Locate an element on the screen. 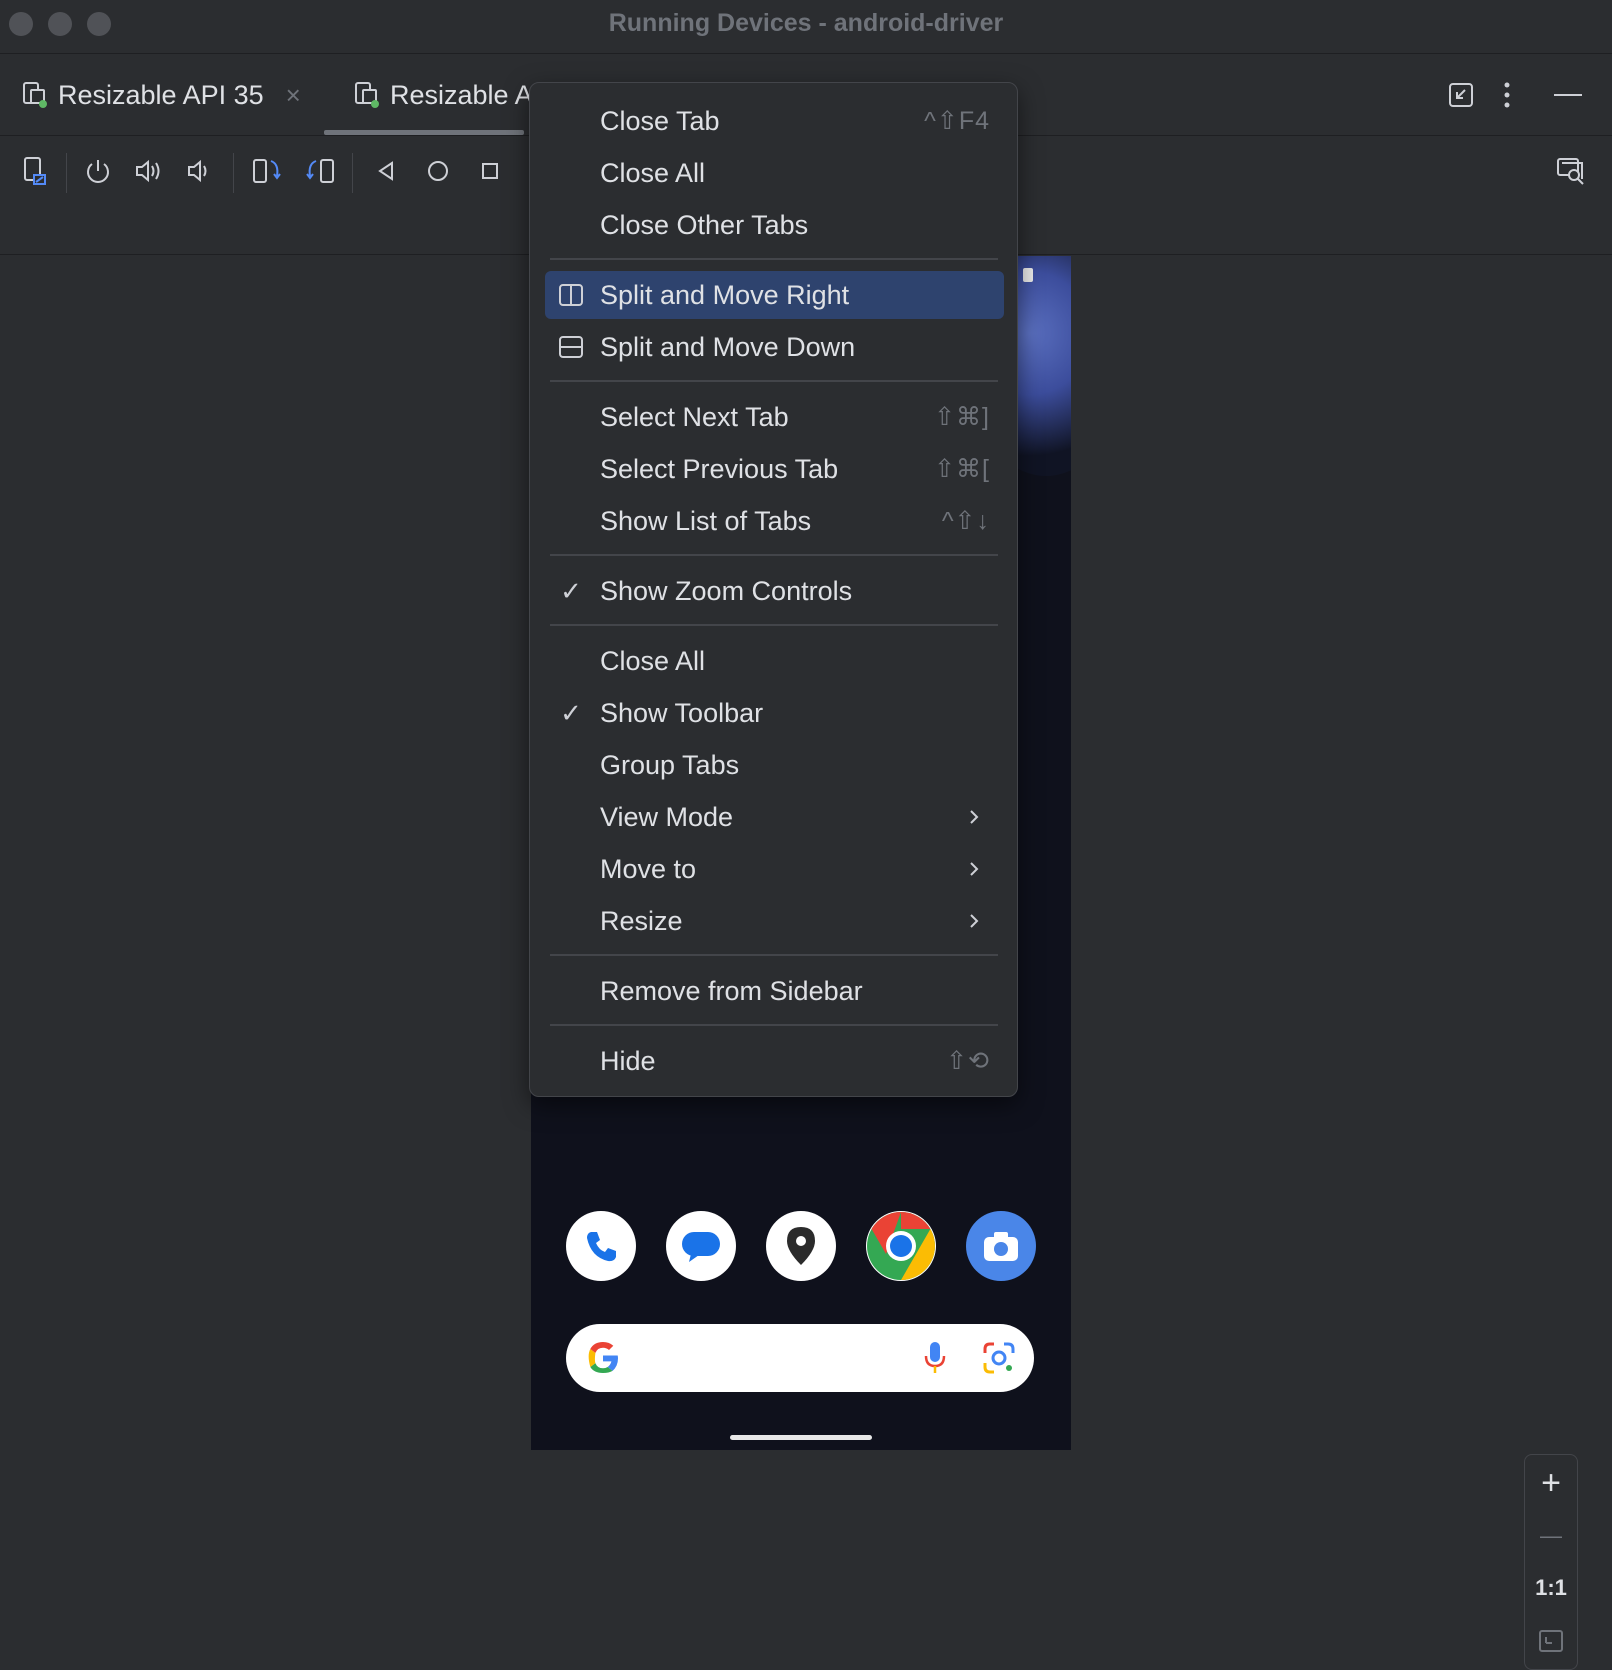 This screenshot has width=1612, height=1670. device-mirror-icon is located at coordinates (35, 171).